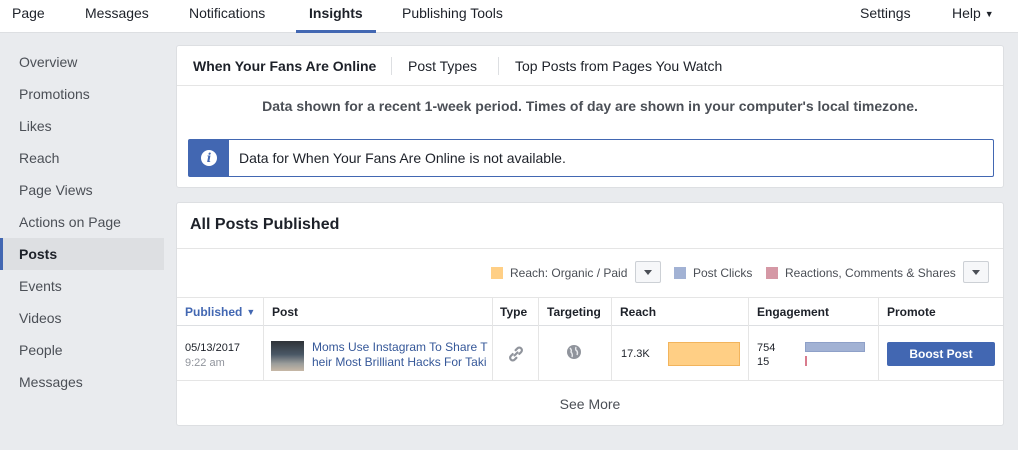 The image size is (1018, 450). Describe the element at coordinates (618, 66) in the screenshot. I see `tab-top-posts-pages-you-watch: Top Posts from Pages You Watch` at that location.